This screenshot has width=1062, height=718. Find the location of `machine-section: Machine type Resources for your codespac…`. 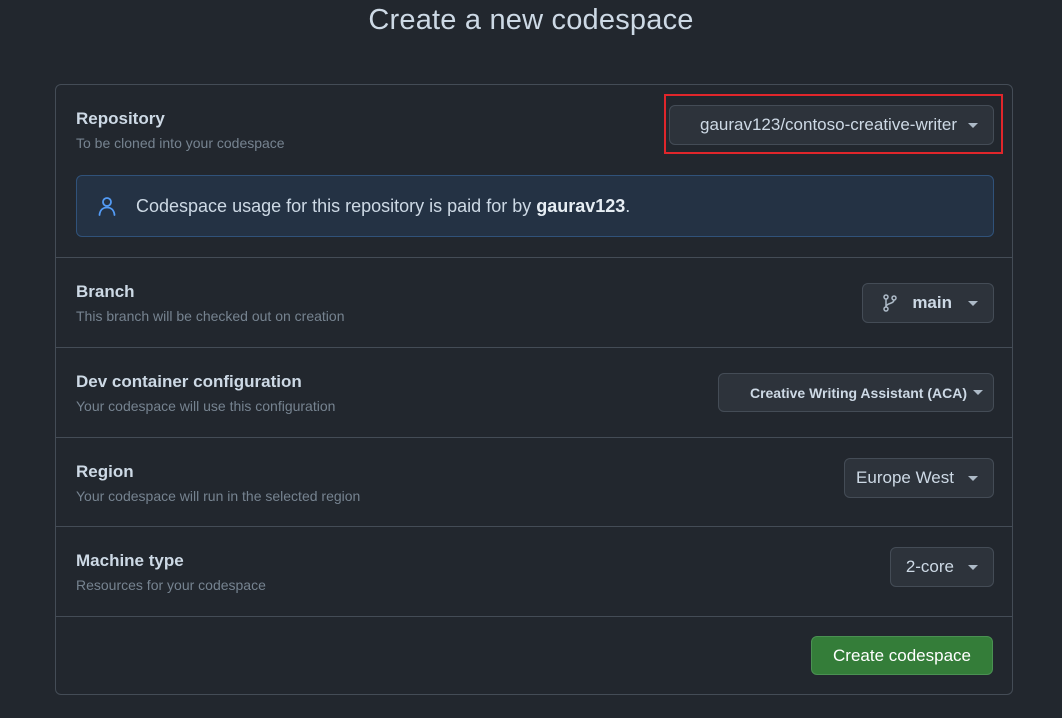

machine-section: Machine type Resources for your codespac… is located at coordinates (534, 572).